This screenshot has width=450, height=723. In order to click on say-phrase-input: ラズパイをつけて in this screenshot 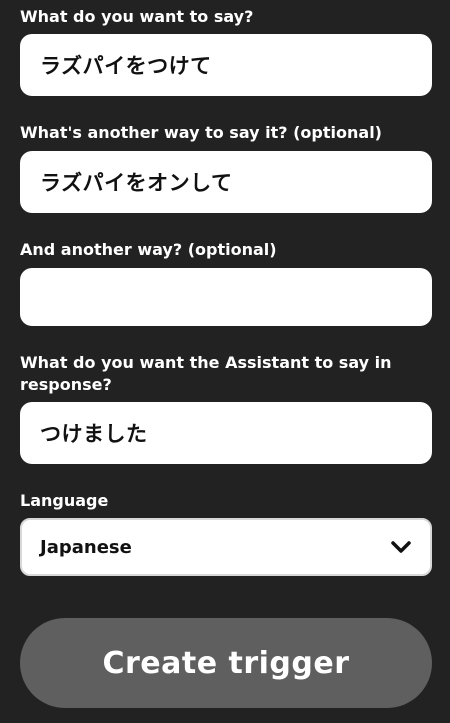, I will do `click(226, 65)`.